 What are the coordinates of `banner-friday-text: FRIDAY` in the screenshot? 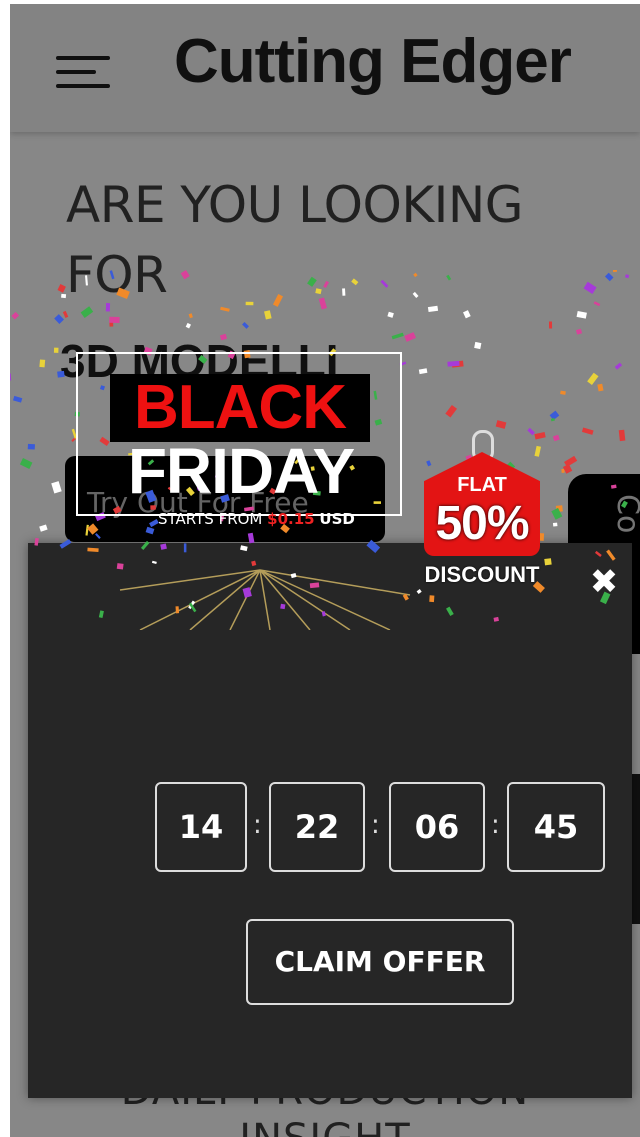 It's located at (241, 471).